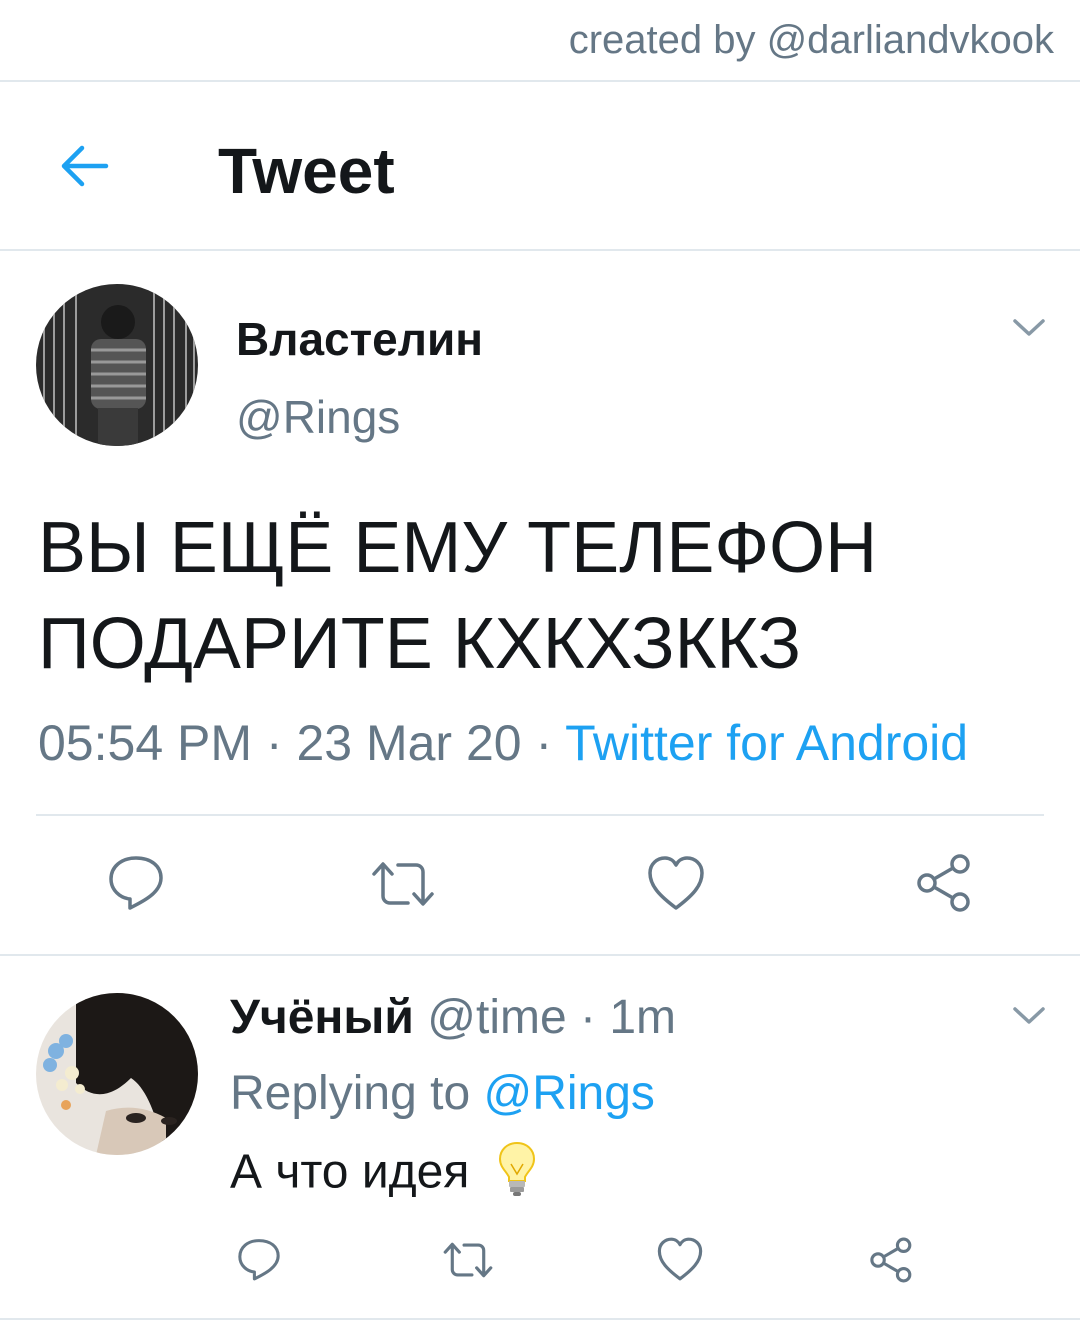  I want to click on reply-author-line: Учёный @time · 1m, so click(453, 1017).